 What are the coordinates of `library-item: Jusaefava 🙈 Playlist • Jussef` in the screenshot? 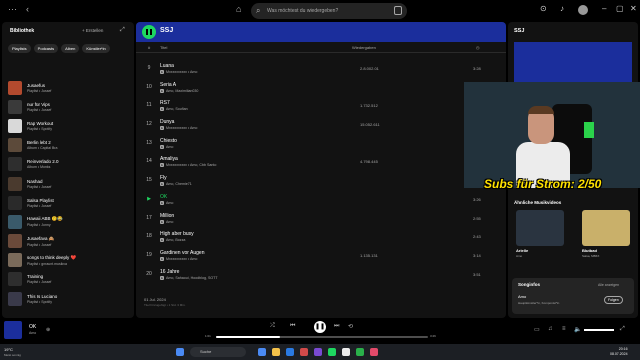 It's located at (70, 241).